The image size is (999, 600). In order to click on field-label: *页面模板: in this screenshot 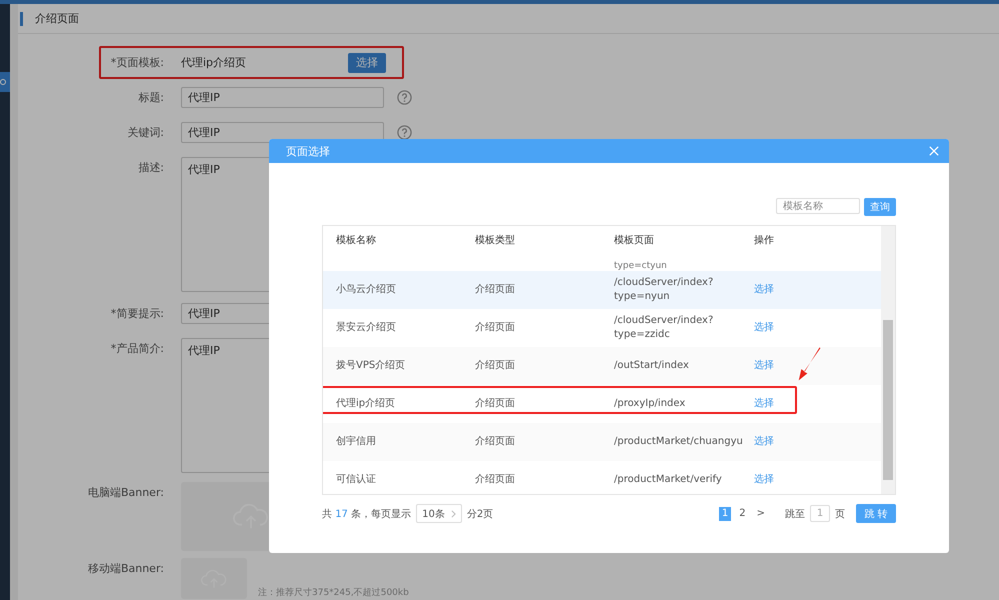, I will do `click(137, 63)`.